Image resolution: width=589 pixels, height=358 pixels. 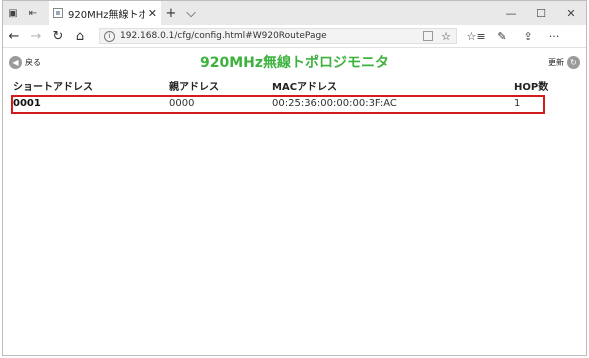 What do you see at coordinates (528, 36) in the screenshot?
I see `share-icon: ⇪` at bounding box center [528, 36].